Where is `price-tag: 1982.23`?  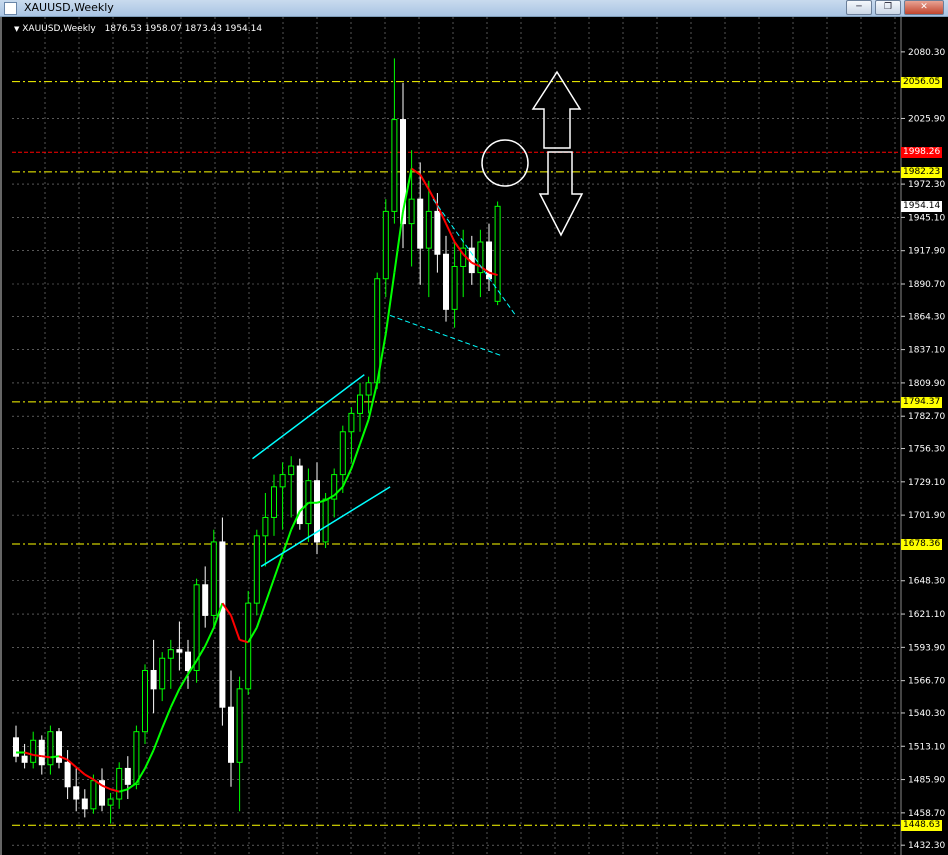
price-tag: 1982.23 is located at coordinates (922, 172).